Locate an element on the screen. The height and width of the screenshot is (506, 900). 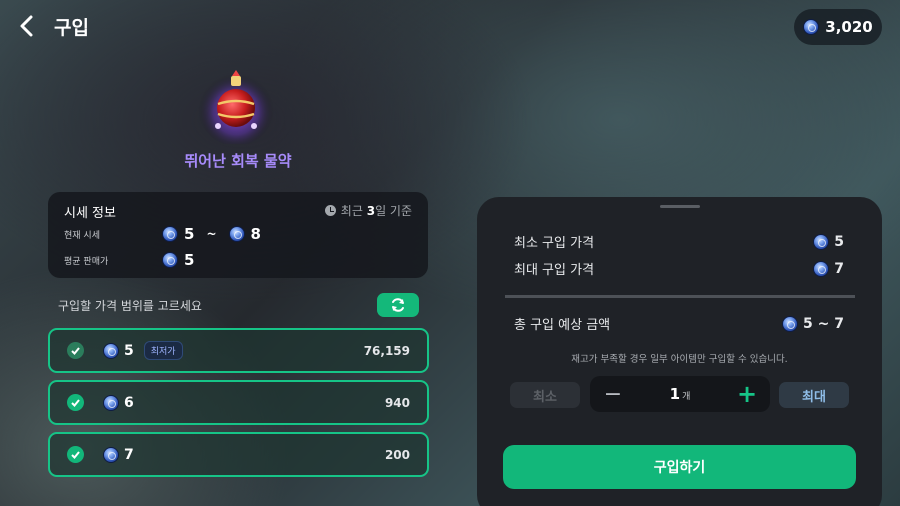
quantity-value: 1개 is located at coordinates (680, 394).